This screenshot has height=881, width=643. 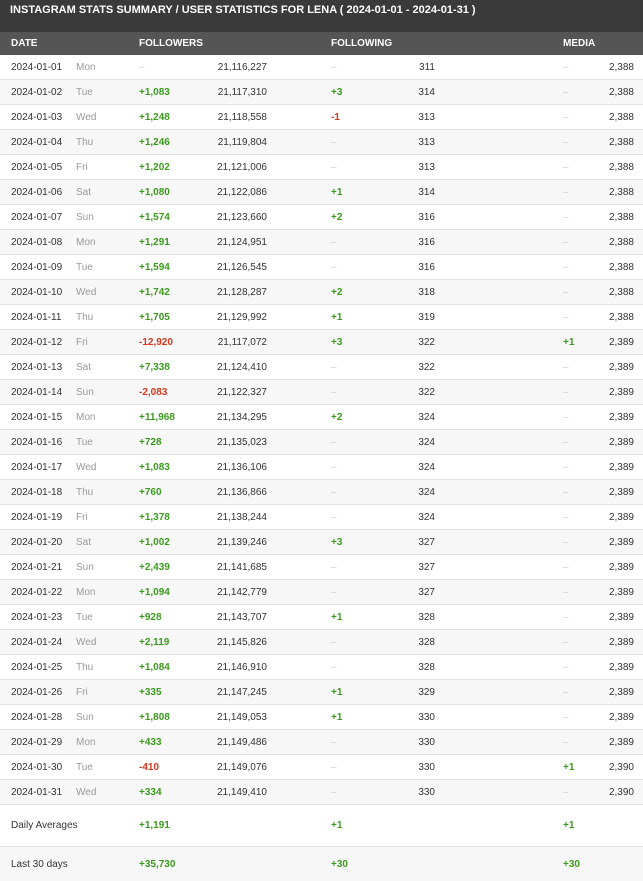 I want to click on row-date: 2024-01-03, so click(x=37, y=117).